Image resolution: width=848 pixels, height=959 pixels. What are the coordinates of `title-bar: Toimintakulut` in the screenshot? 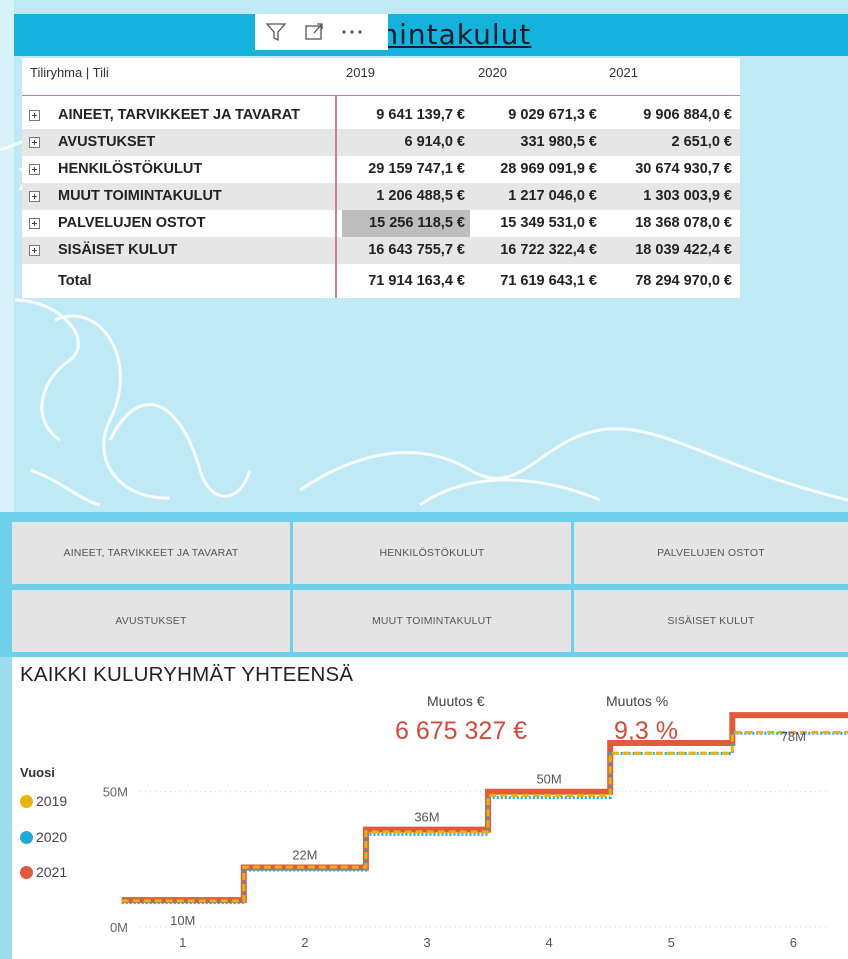 It's located at (431, 35).